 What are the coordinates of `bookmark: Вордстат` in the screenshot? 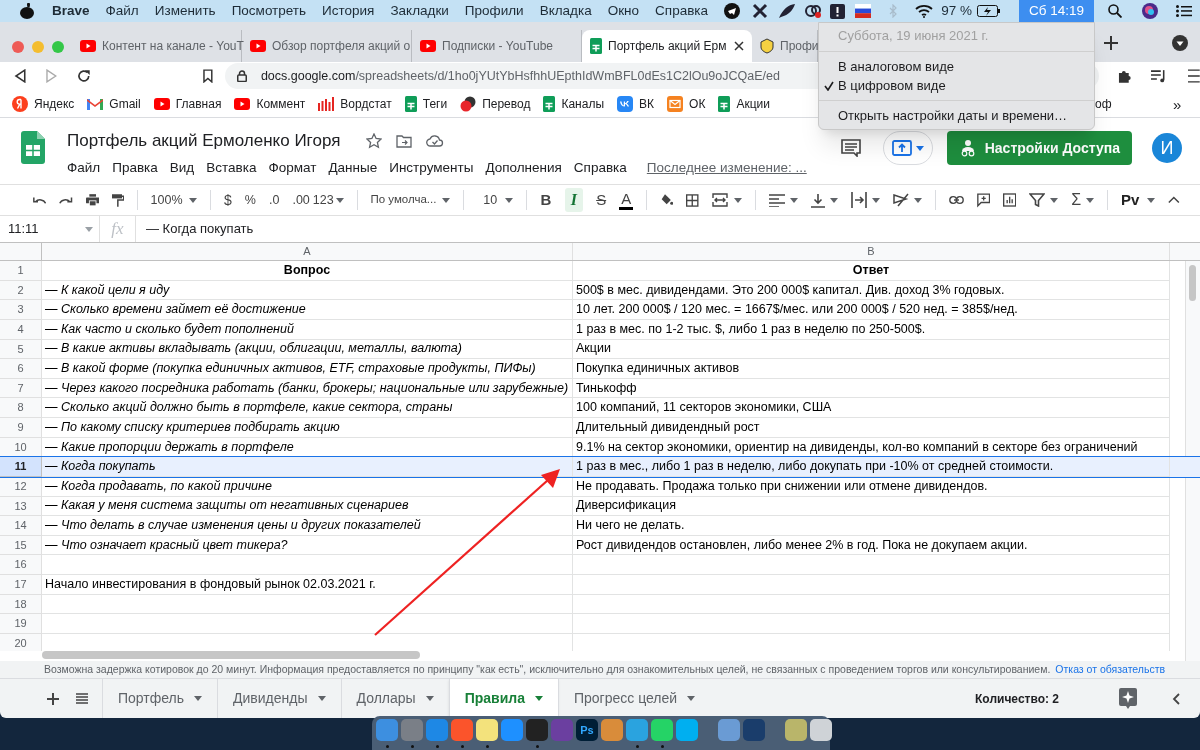 It's located at (355, 103).